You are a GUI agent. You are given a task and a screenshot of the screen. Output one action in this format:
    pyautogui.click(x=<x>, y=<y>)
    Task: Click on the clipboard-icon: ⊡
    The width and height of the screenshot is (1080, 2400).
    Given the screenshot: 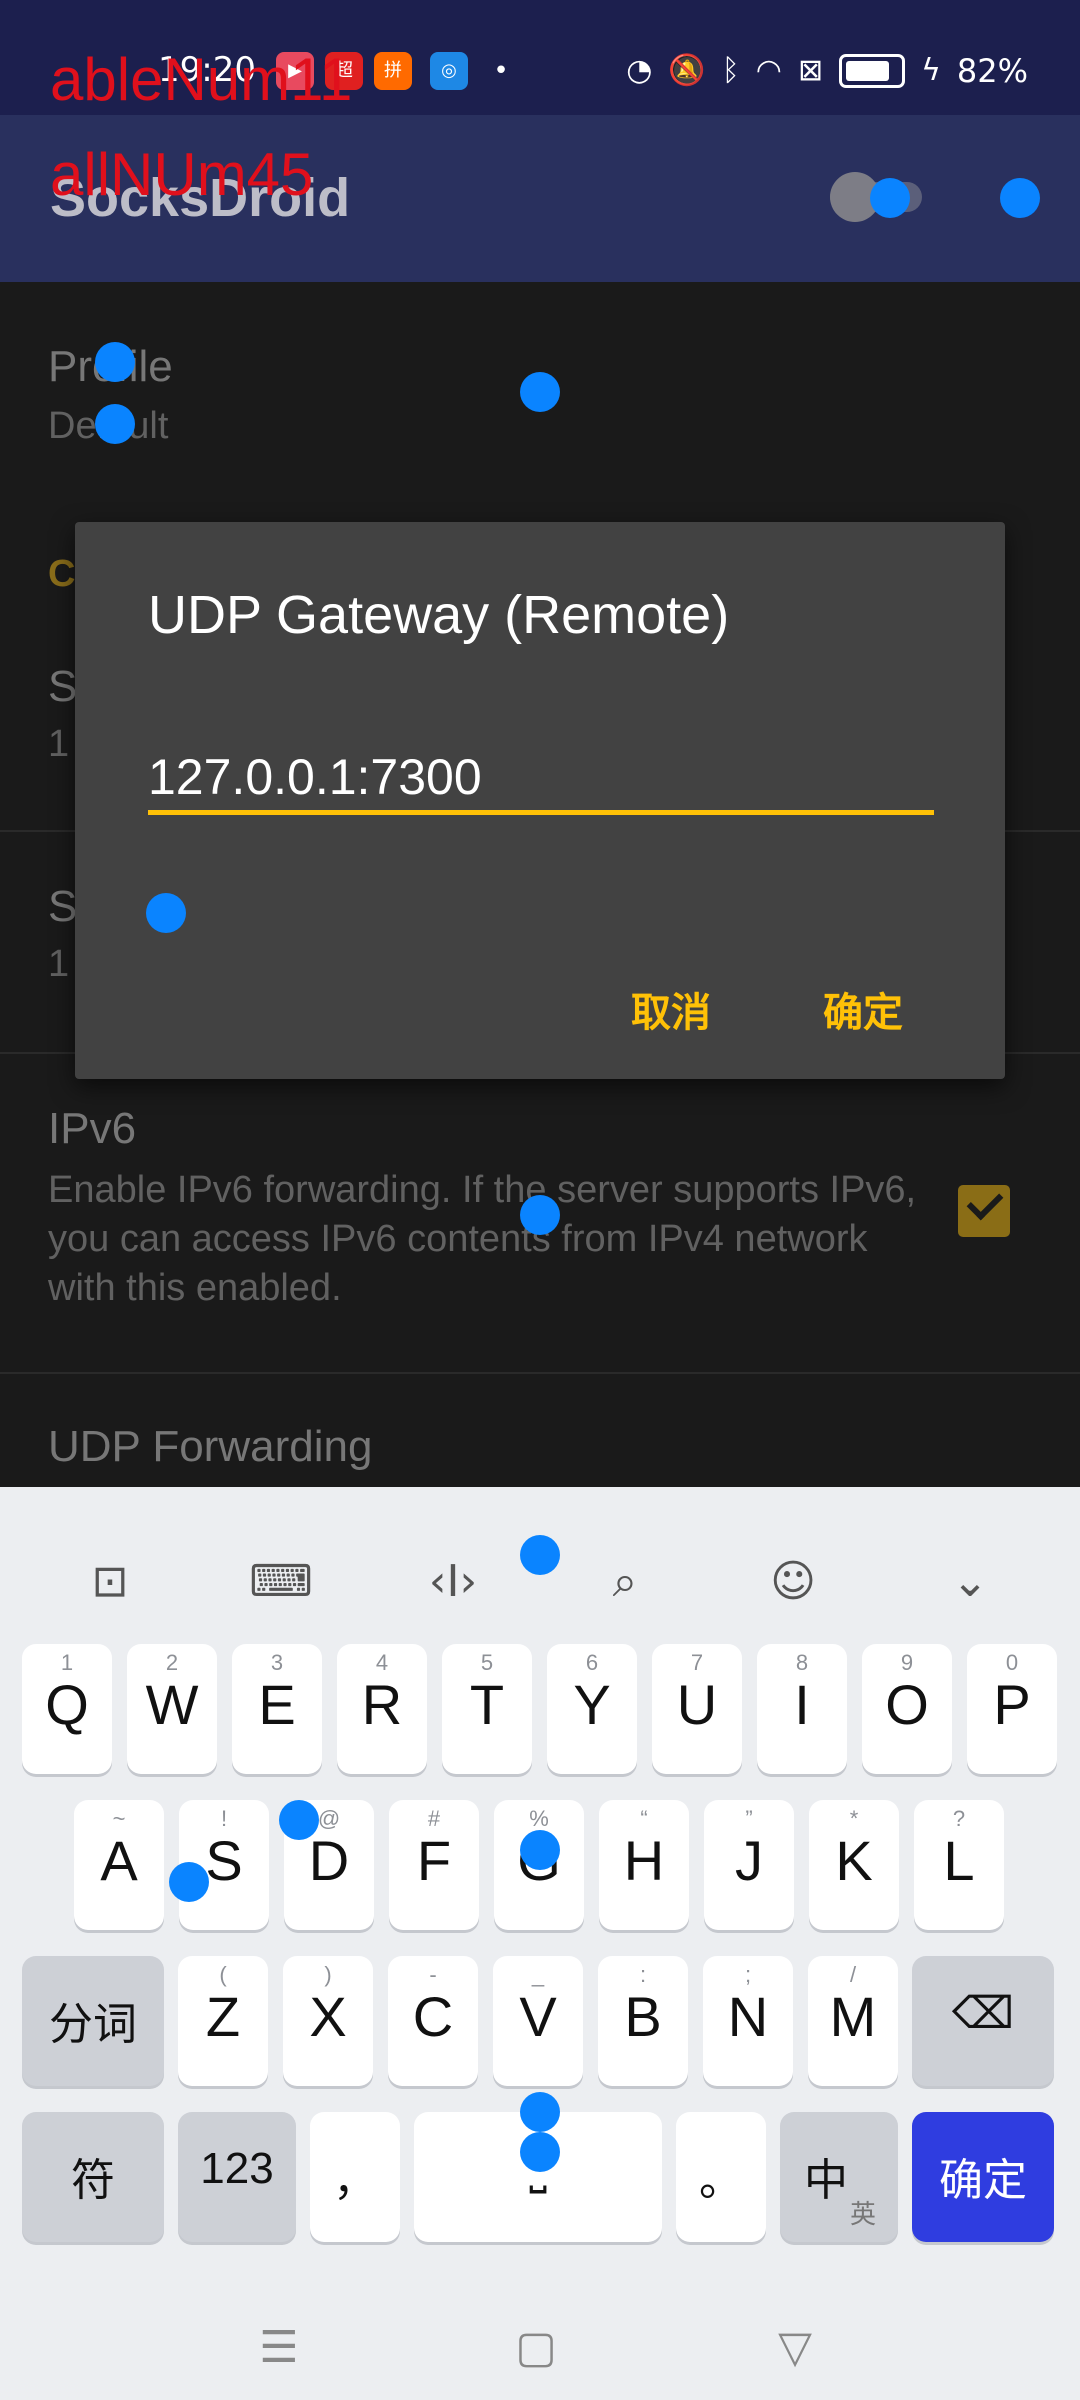 What is the action you would take?
    pyautogui.click(x=110, y=1582)
    